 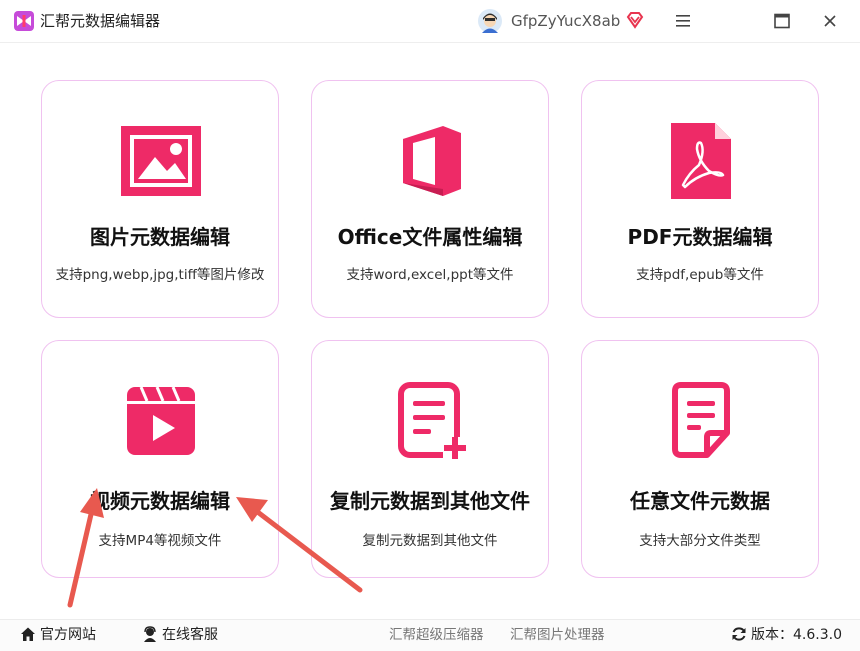 What do you see at coordinates (160, 501) in the screenshot?
I see `card-title: 视频元数据编辑` at bounding box center [160, 501].